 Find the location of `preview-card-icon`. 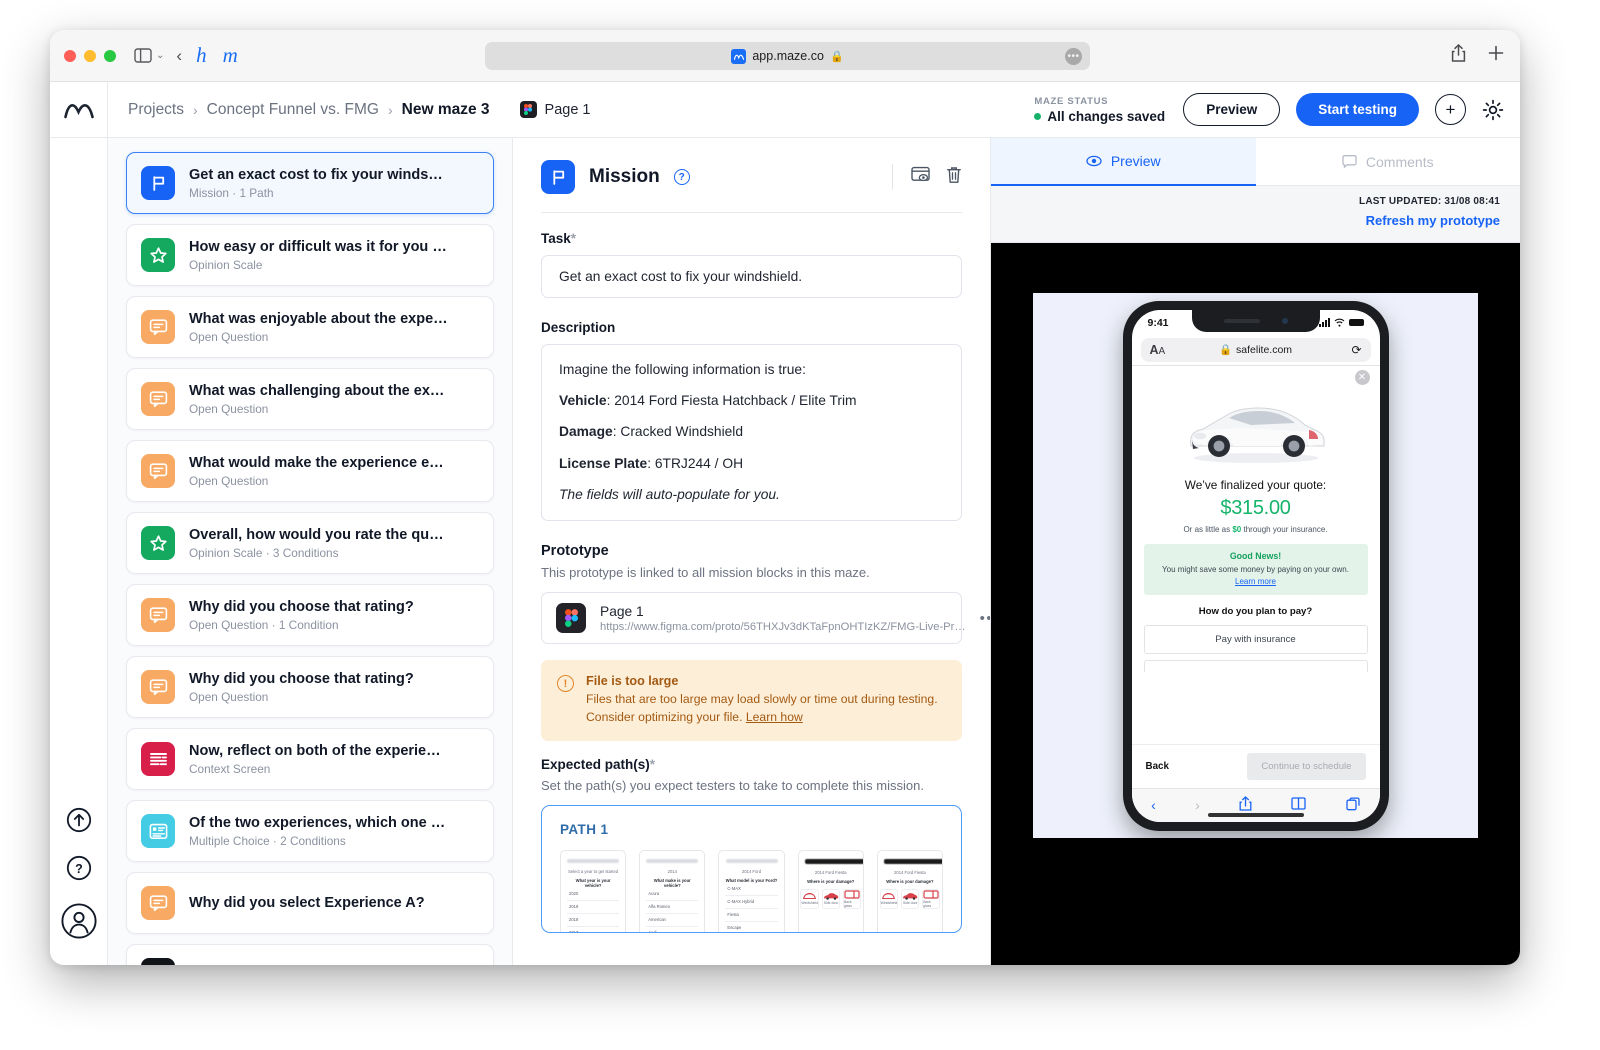

preview-card-icon is located at coordinates (920, 177).